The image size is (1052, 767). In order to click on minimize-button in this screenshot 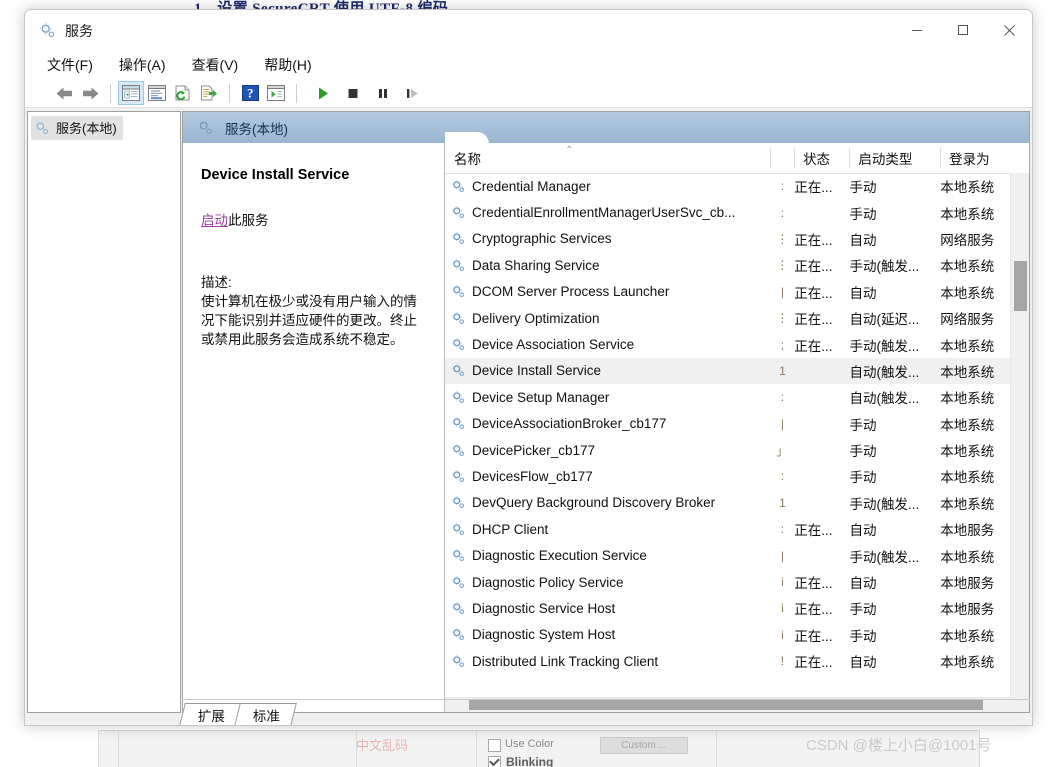, I will do `click(917, 30)`.